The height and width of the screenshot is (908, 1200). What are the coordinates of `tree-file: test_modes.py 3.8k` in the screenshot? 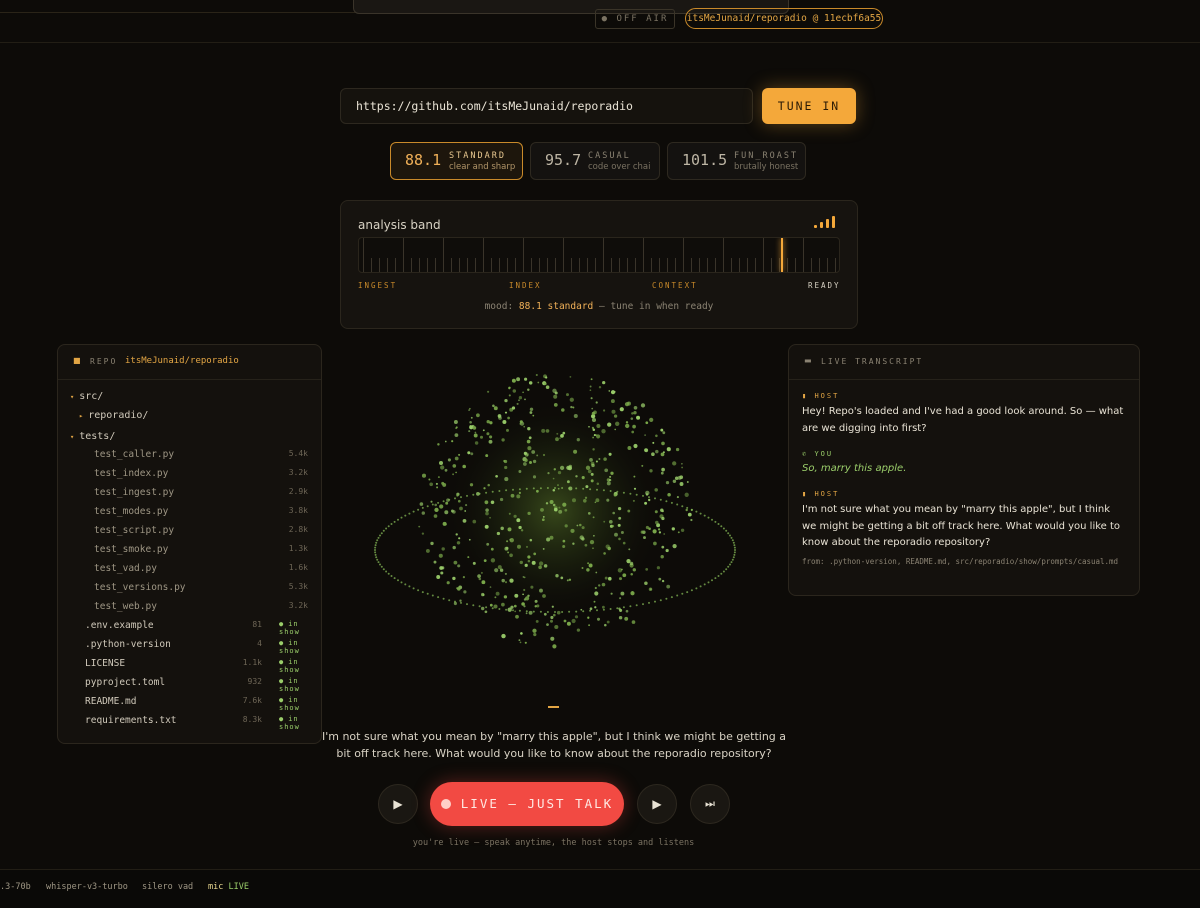 It's located at (201, 513).